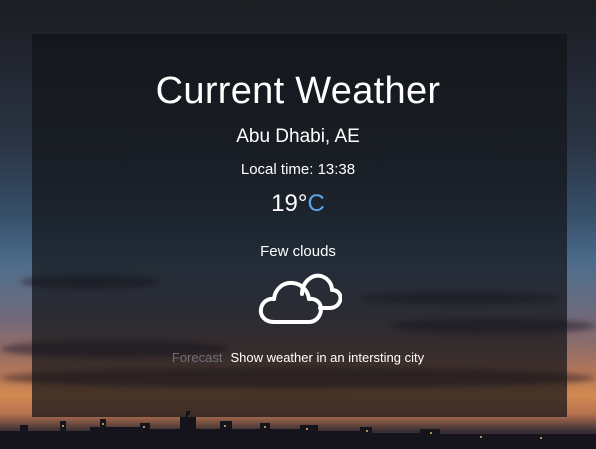  Describe the element at coordinates (298, 169) in the screenshot. I see `local-time-label: Local time: 13:38` at that location.